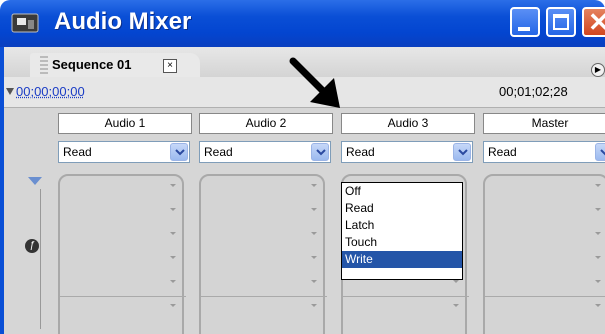  What do you see at coordinates (525, 22) in the screenshot?
I see `minimize-button` at bounding box center [525, 22].